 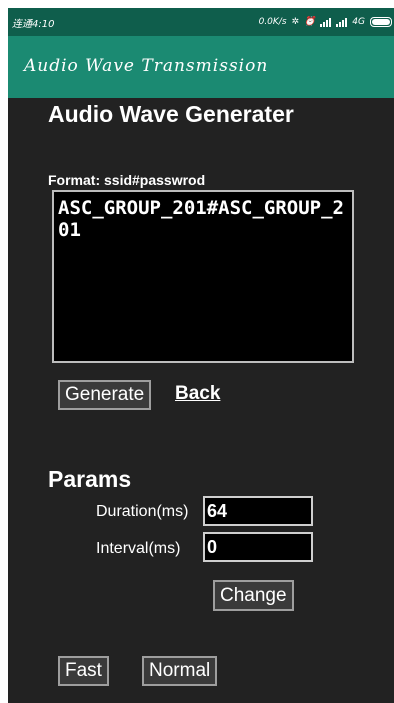 I want to click on format-label: Format: ssid#passwrod, so click(x=127, y=180).